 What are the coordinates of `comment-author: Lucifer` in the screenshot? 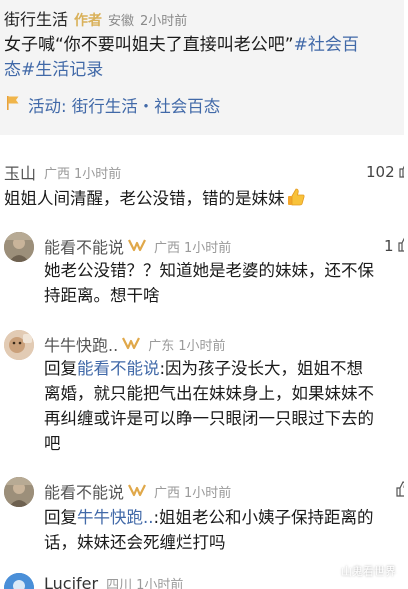 It's located at (71, 581).